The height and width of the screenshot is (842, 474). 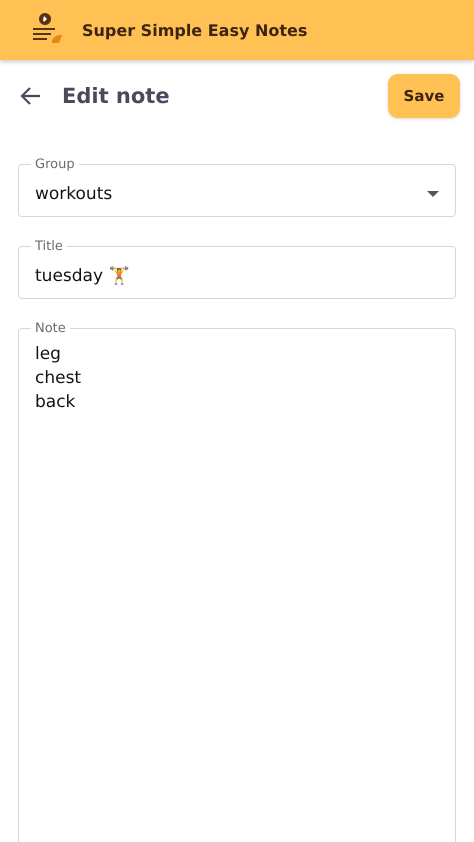 What do you see at coordinates (237, 187) in the screenshot?
I see `group-dropdown: Group workouts` at bounding box center [237, 187].